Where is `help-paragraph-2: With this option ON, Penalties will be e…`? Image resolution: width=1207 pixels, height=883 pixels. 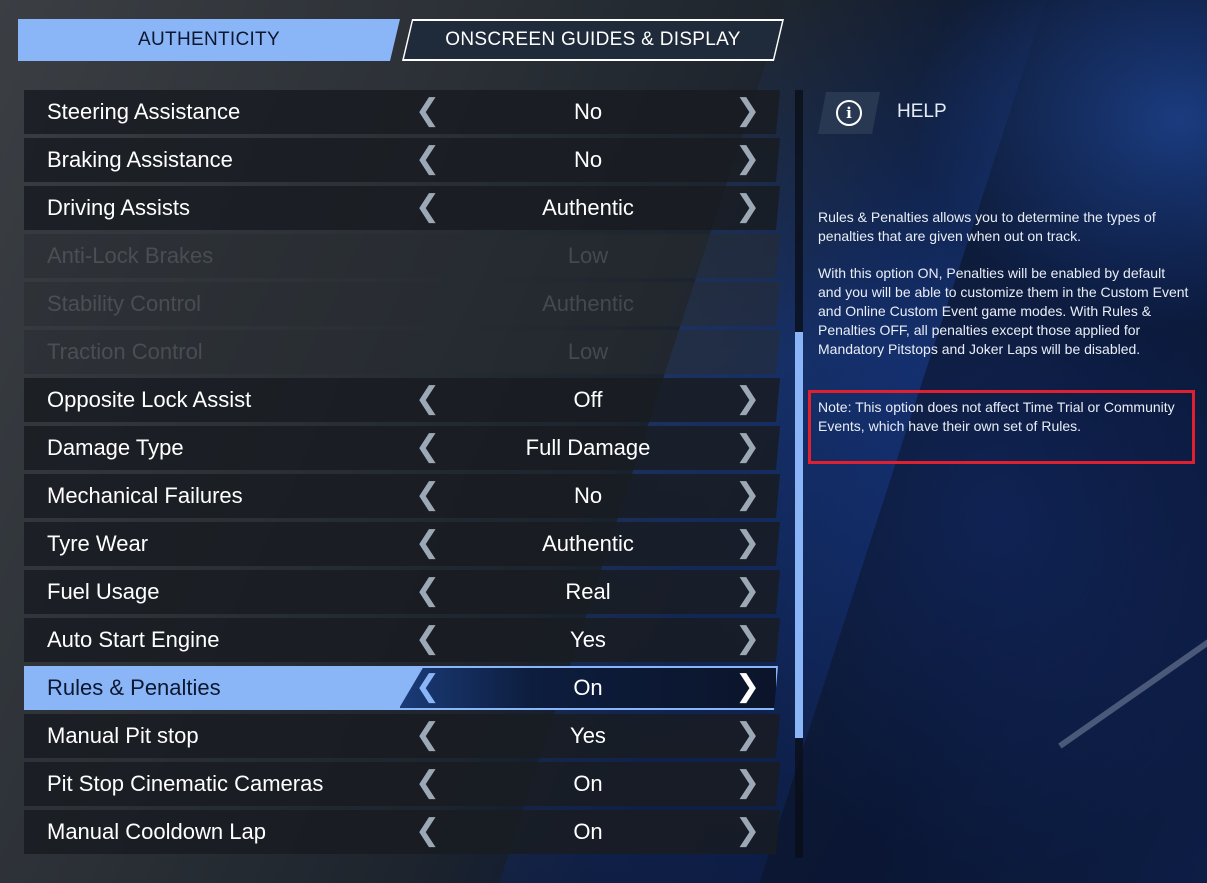 help-paragraph-2: With this option ON, Penalties will be e… is located at coordinates (1003, 311).